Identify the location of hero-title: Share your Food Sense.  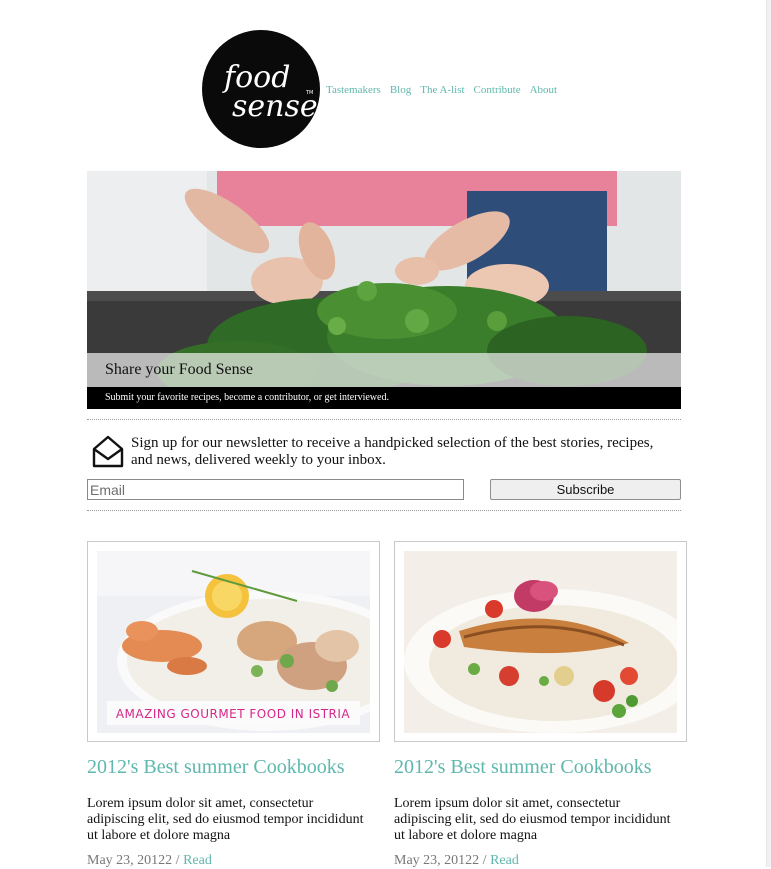
(179, 369).